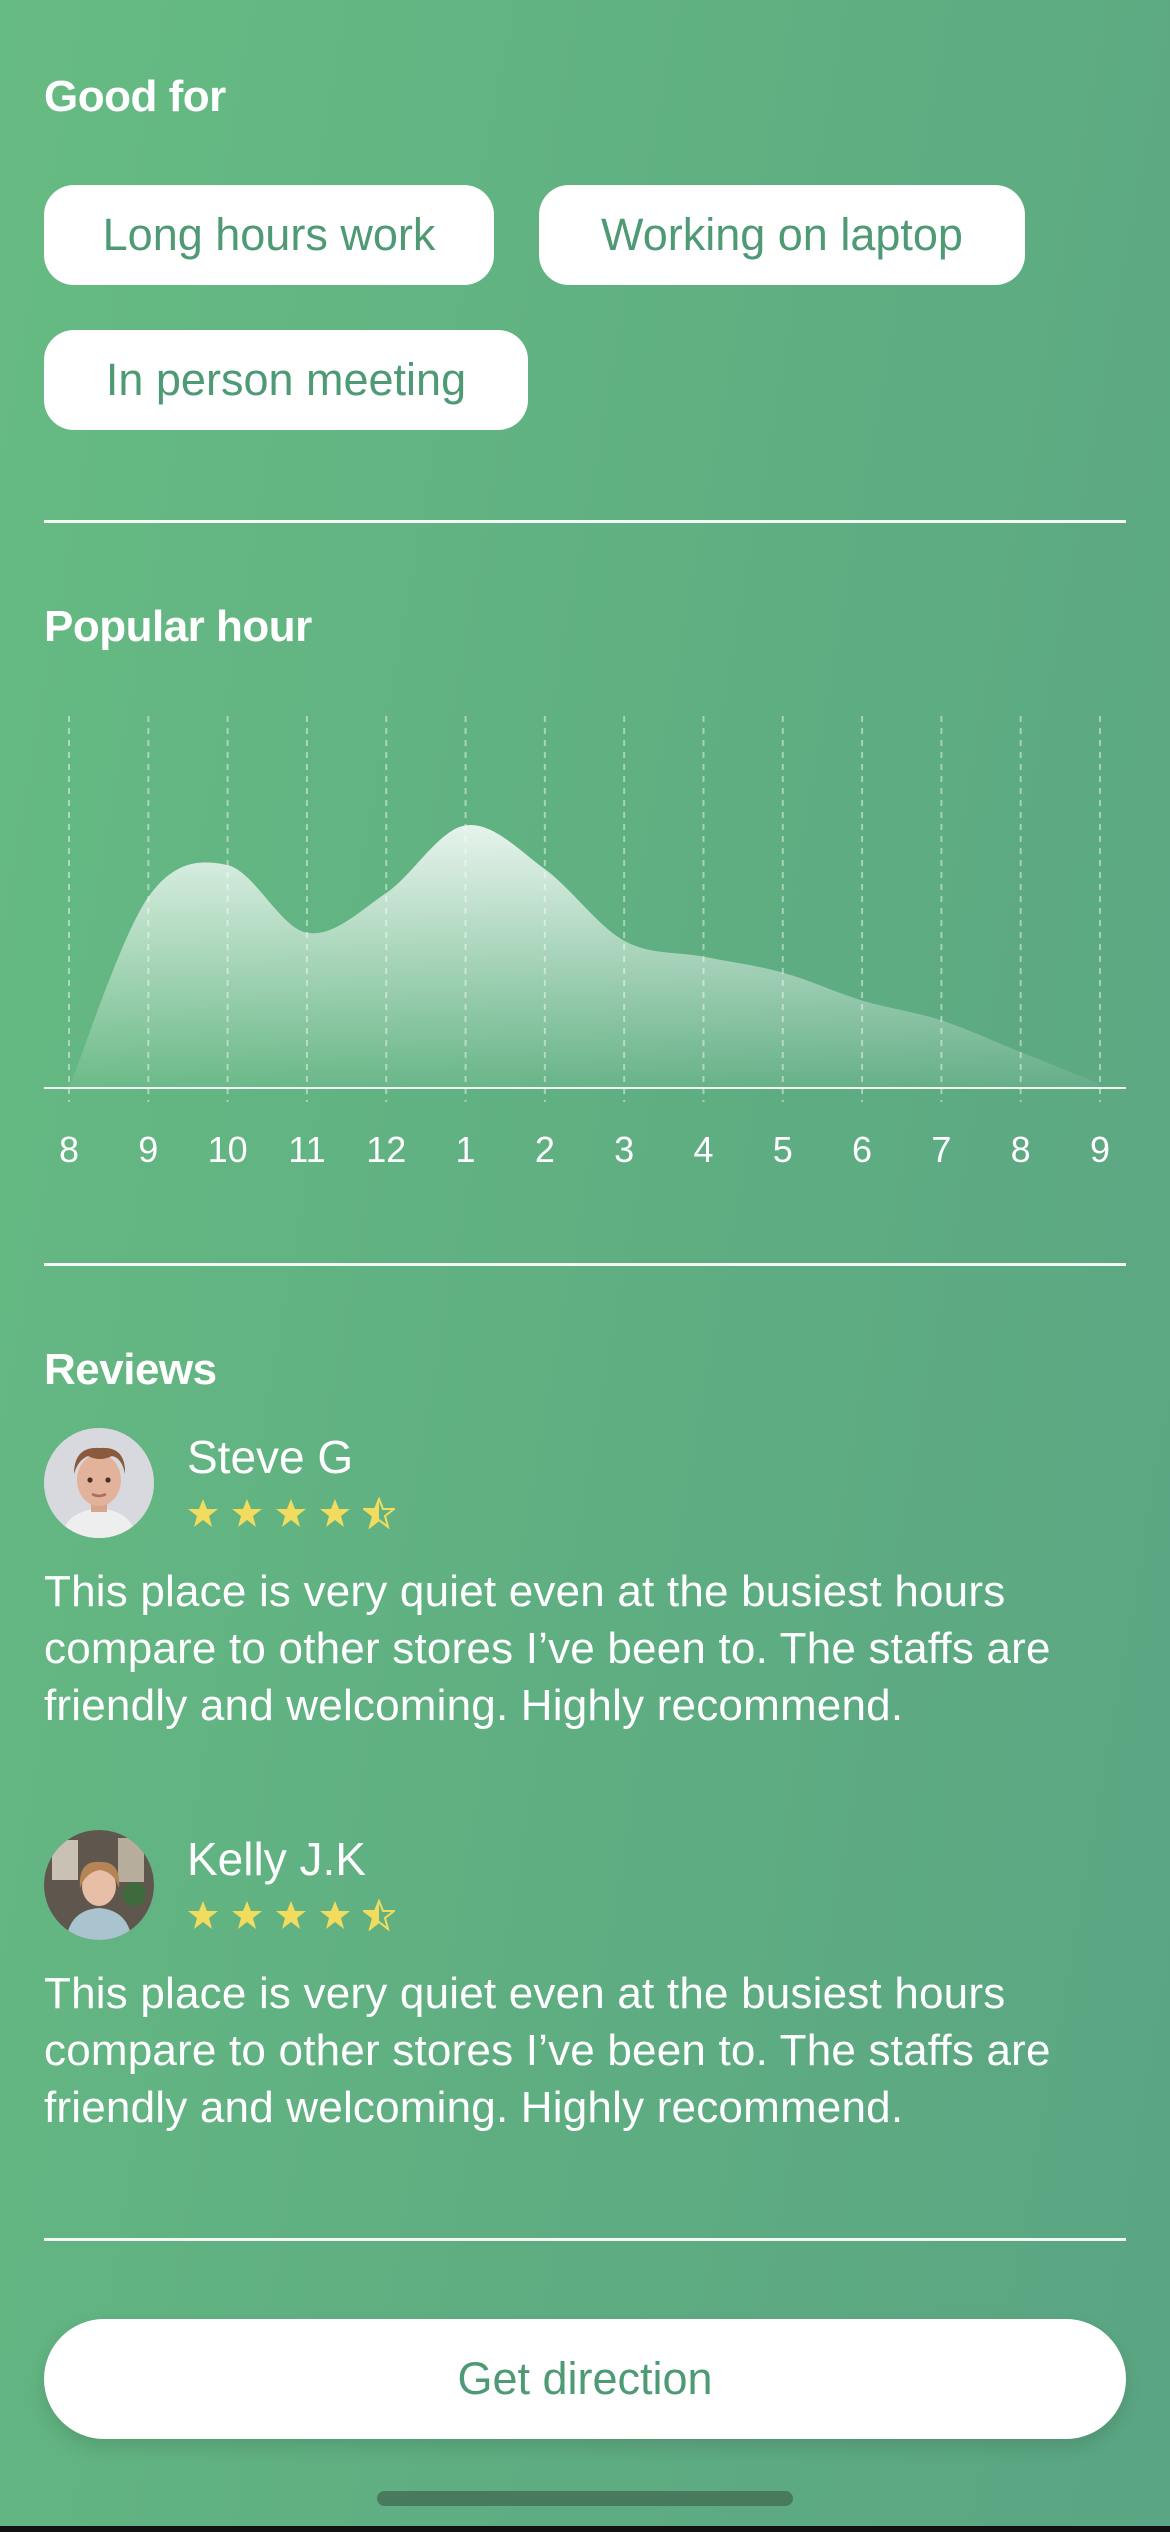 The height and width of the screenshot is (2532, 1170). Describe the element at coordinates (228, 1149) in the screenshot. I see `x-tick-label: 10` at that location.